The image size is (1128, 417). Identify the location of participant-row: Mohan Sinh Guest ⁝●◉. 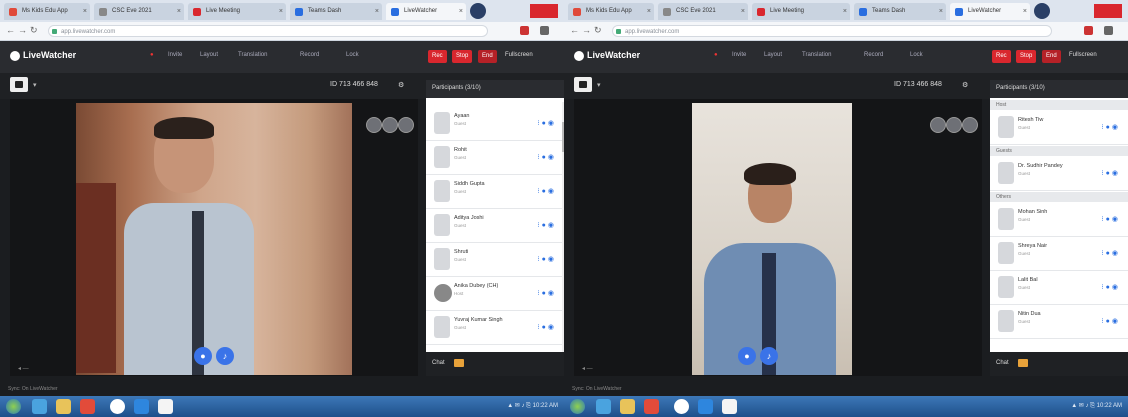
(1059, 219).